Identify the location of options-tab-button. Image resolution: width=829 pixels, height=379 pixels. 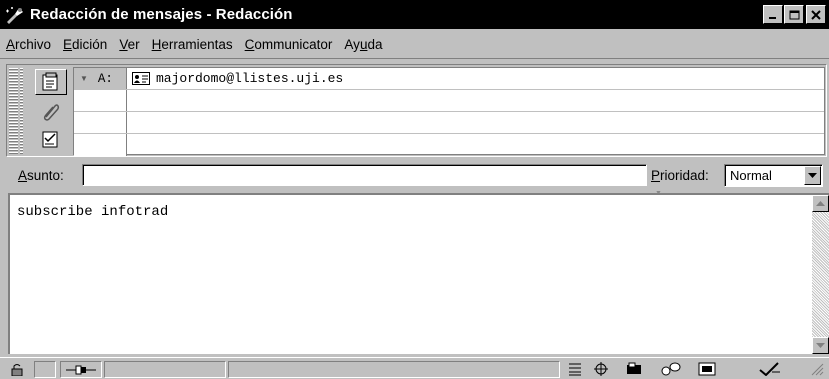
(51, 140).